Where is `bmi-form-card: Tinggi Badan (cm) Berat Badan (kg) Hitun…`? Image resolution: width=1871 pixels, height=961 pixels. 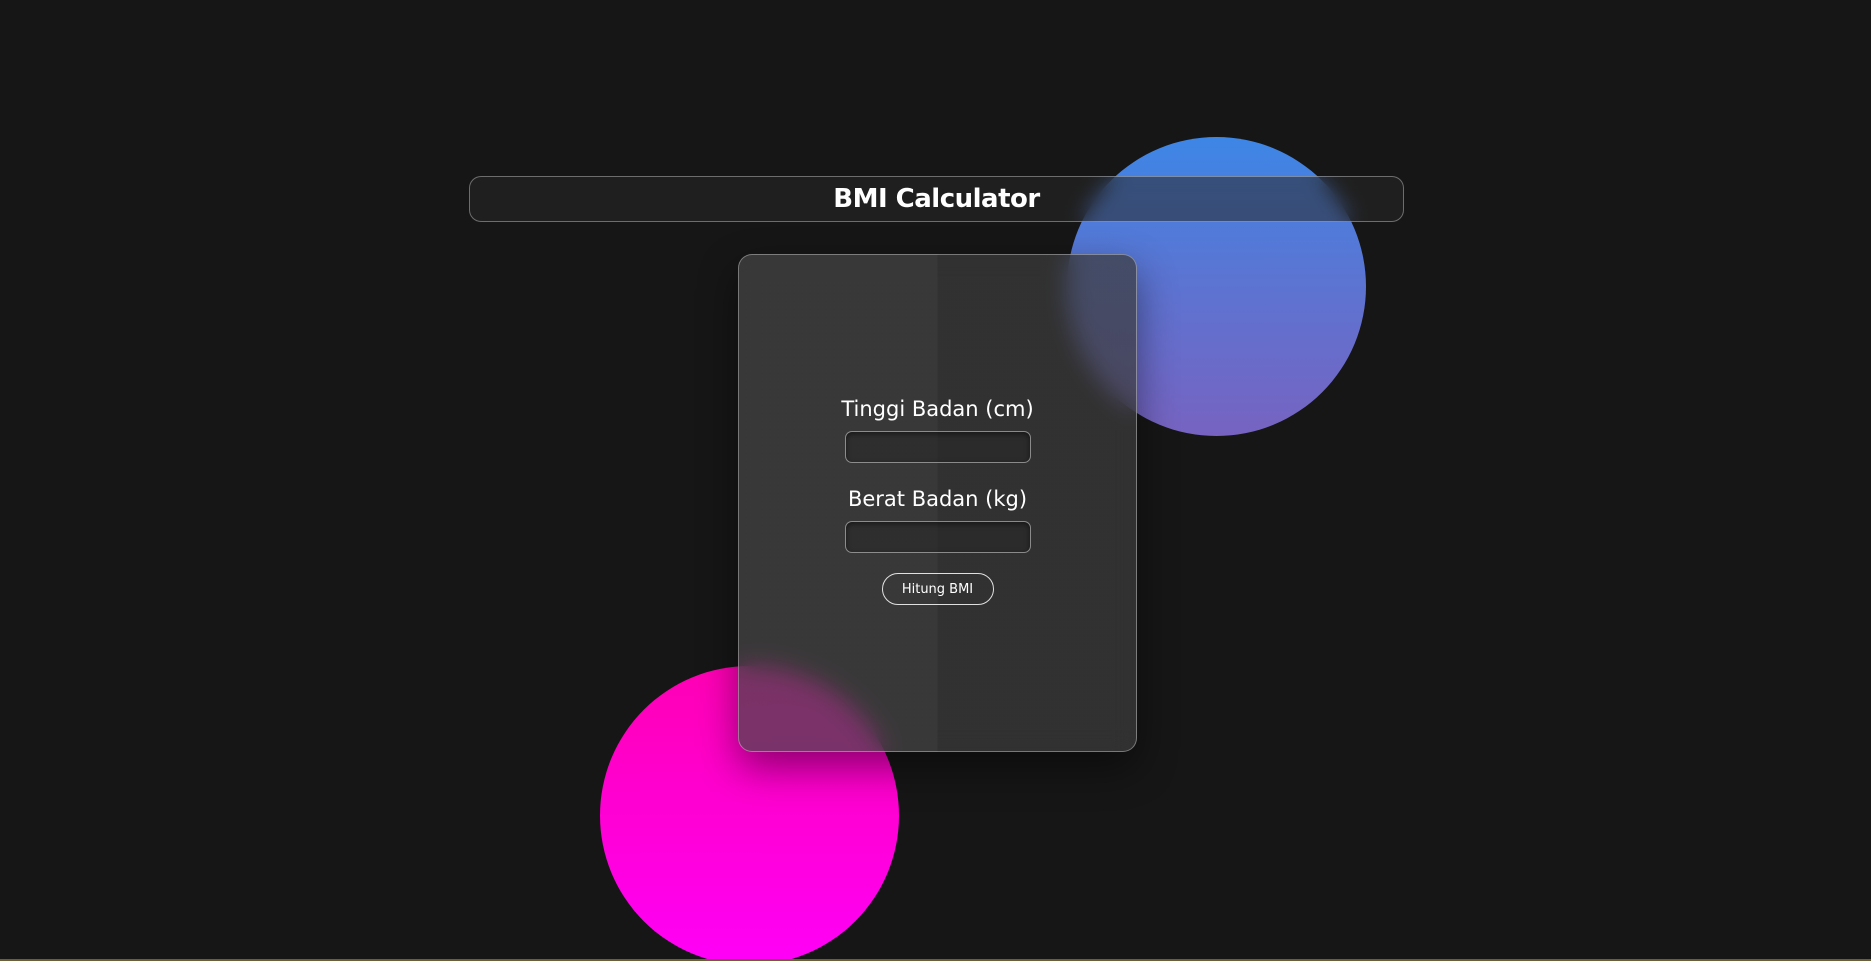
bmi-form-card: Tinggi Badan (cm) Berat Badan (kg) Hitun… is located at coordinates (937, 503).